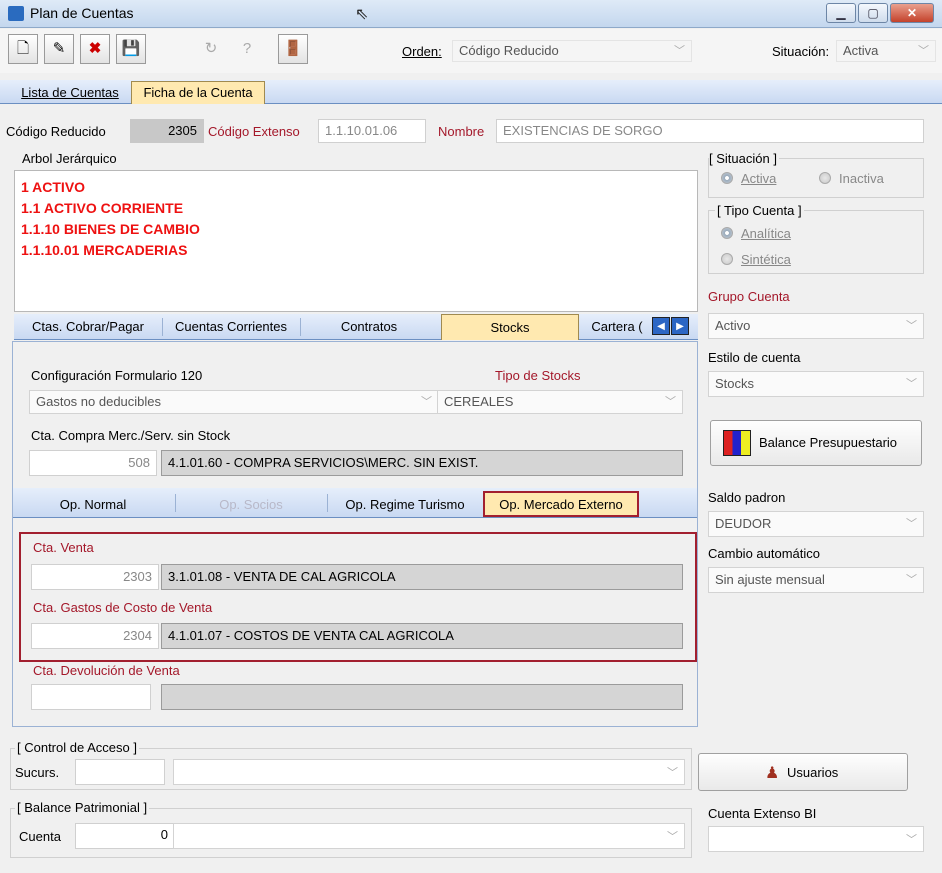  I want to click on sucursal-field, so click(120, 772).